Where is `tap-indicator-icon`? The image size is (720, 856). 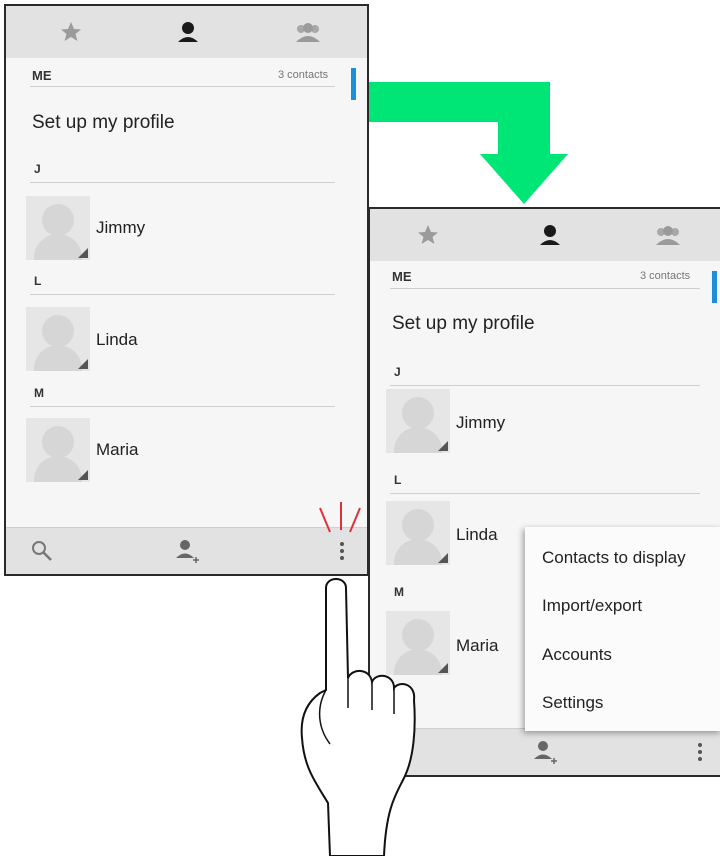 tap-indicator-icon is located at coordinates (340, 517).